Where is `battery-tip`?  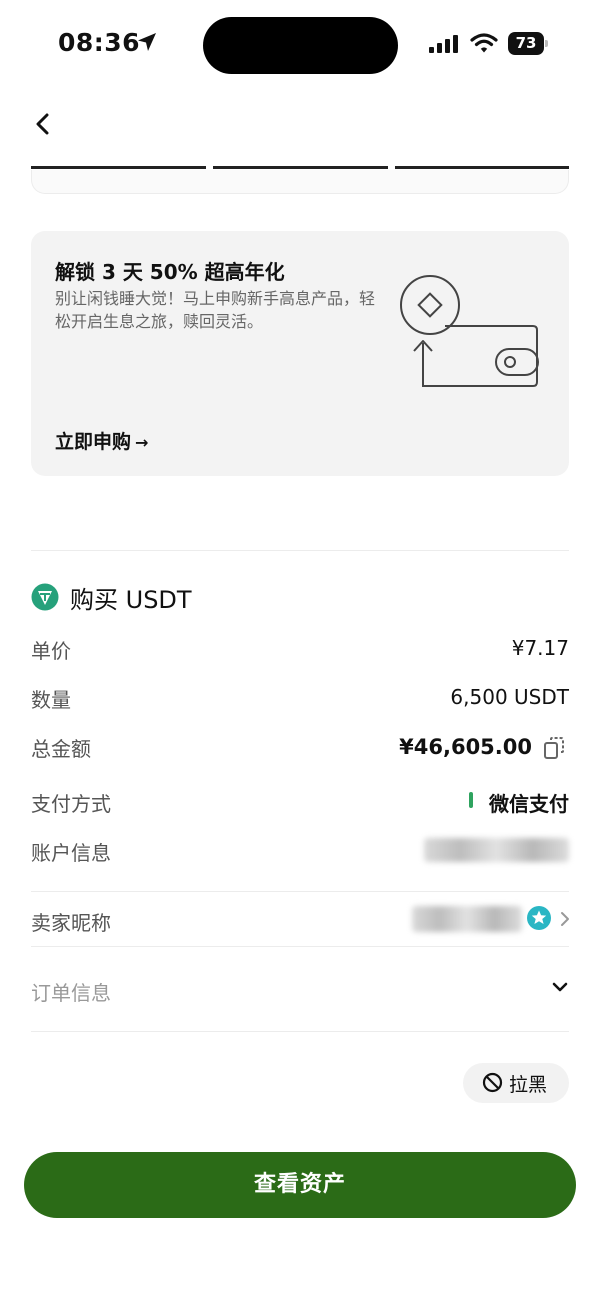
battery-tip is located at coordinates (546, 43).